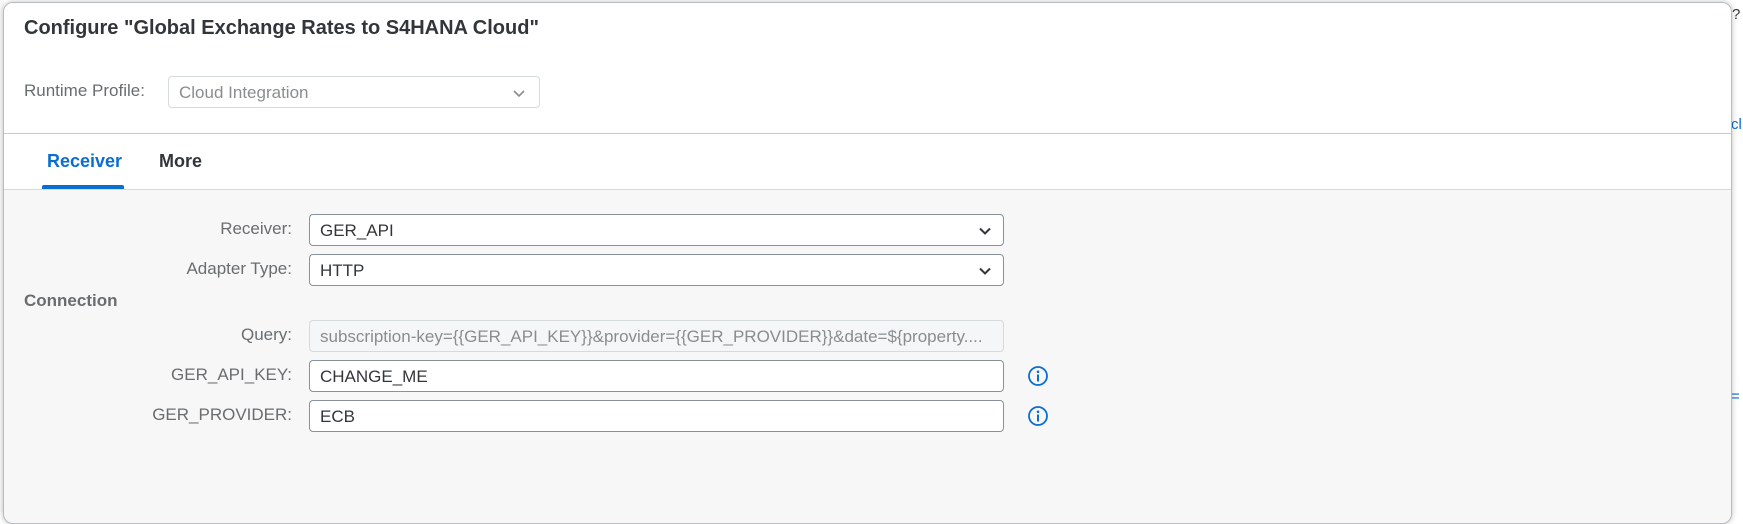 The image size is (1743, 524). I want to click on connection-section-title: Connection, so click(71, 300).